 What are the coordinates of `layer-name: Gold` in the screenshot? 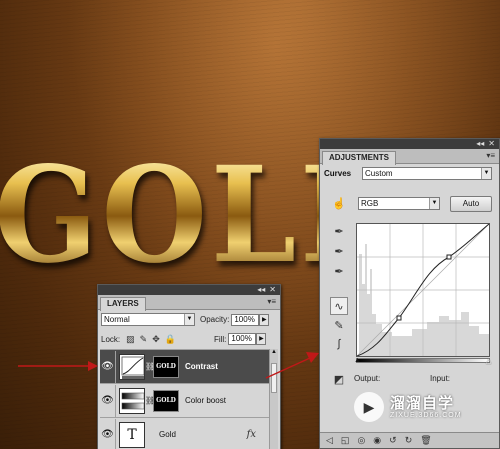 It's located at (167, 434).